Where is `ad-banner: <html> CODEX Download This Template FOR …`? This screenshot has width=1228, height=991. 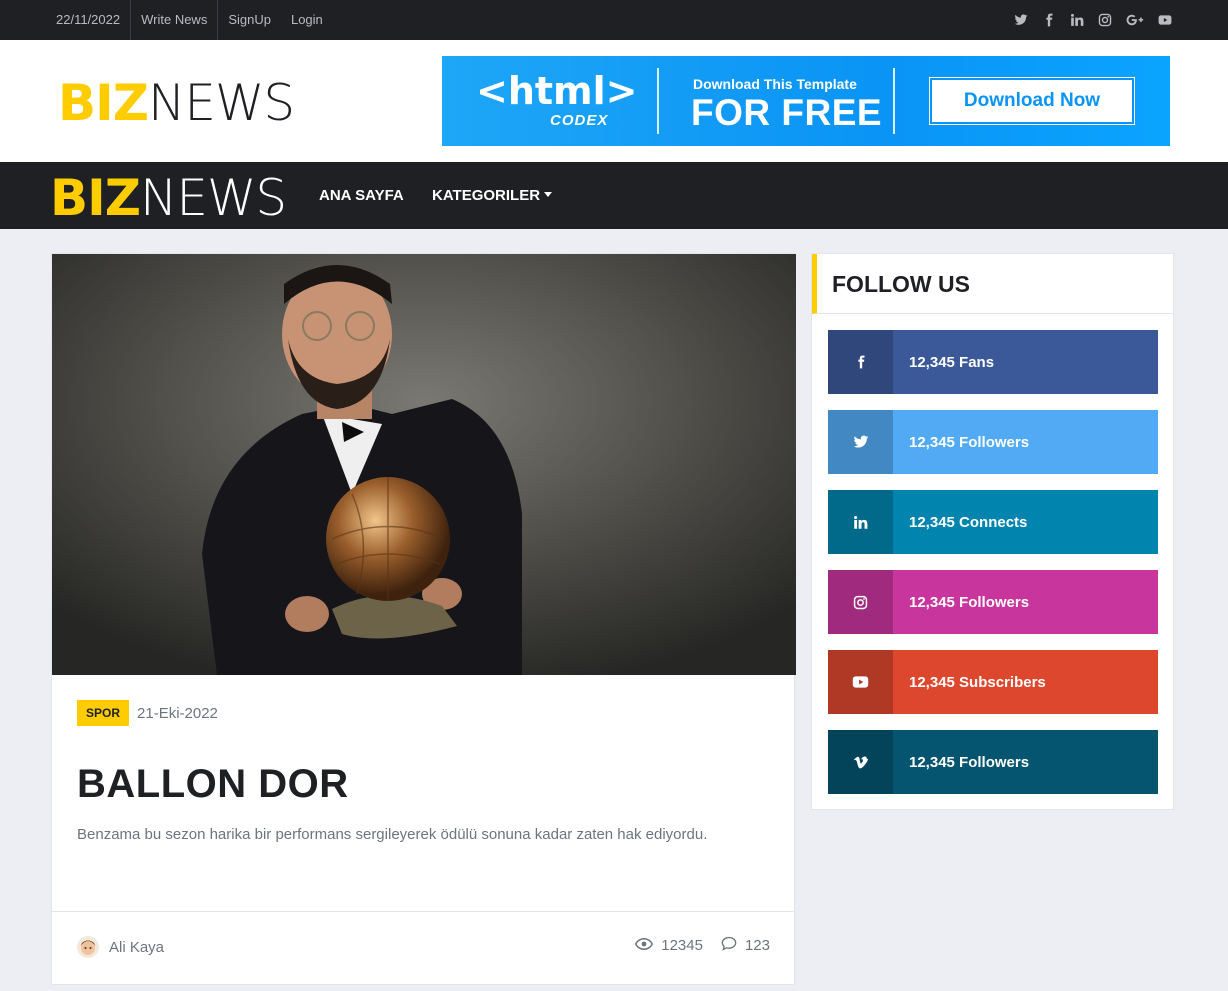 ad-banner: <html> CODEX Download This Template FOR … is located at coordinates (806, 101).